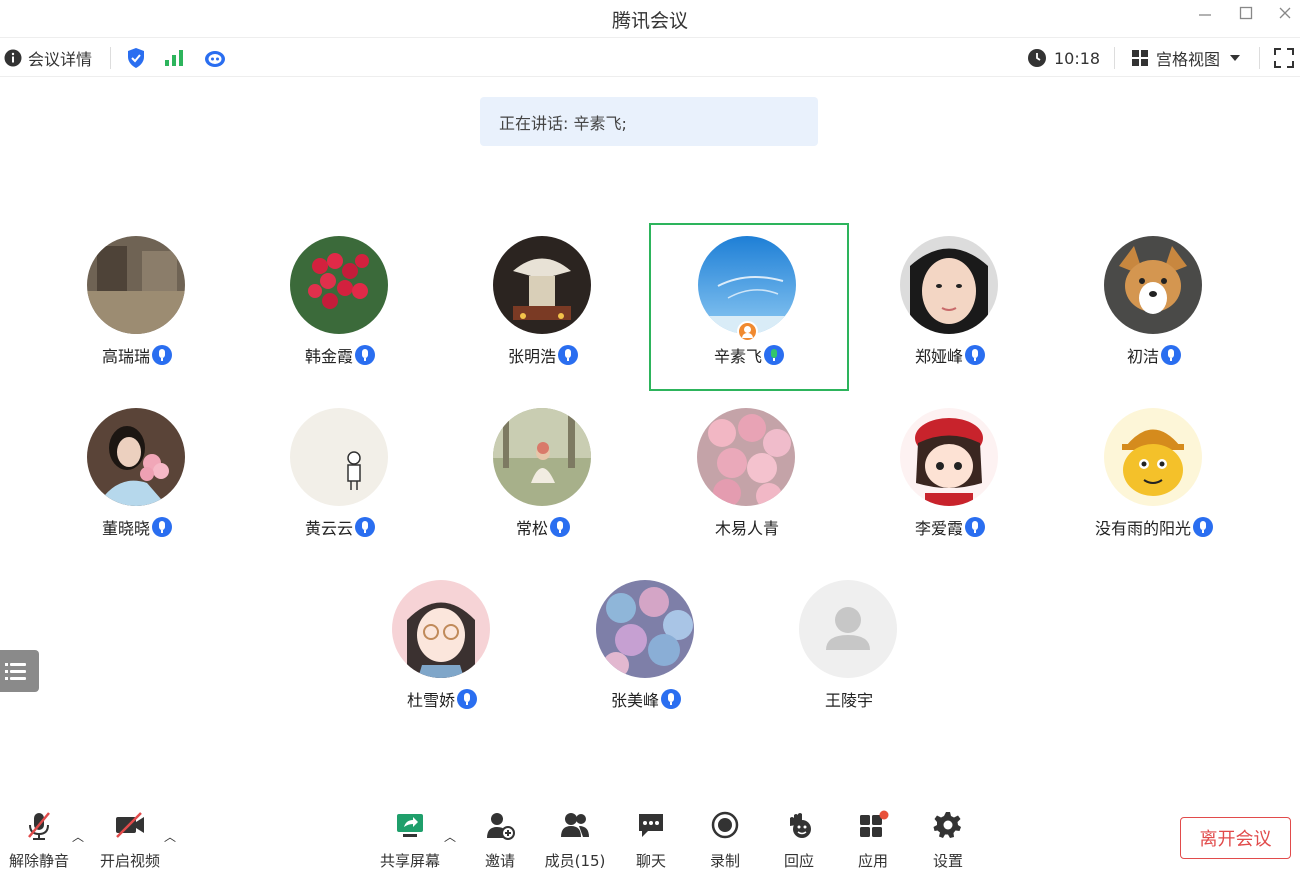 The width and height of the screenshot is (1300, 875). What do you see at coordinates (410, 839) in the screenshot?
I see `share-screen-button: 共享屏幕` at bounding box center [410, 839].